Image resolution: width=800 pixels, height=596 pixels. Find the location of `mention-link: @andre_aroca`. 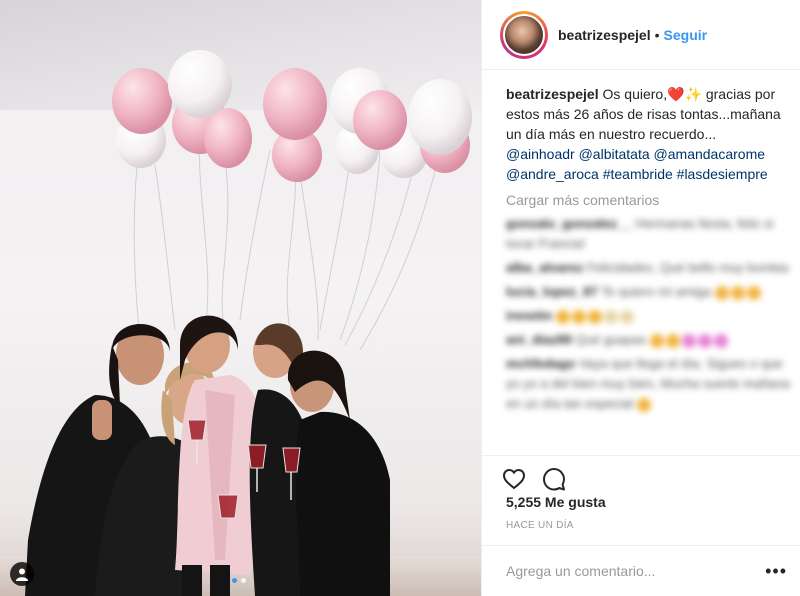

mention-link: @andre_aroca is located at coordinates (552, 174).